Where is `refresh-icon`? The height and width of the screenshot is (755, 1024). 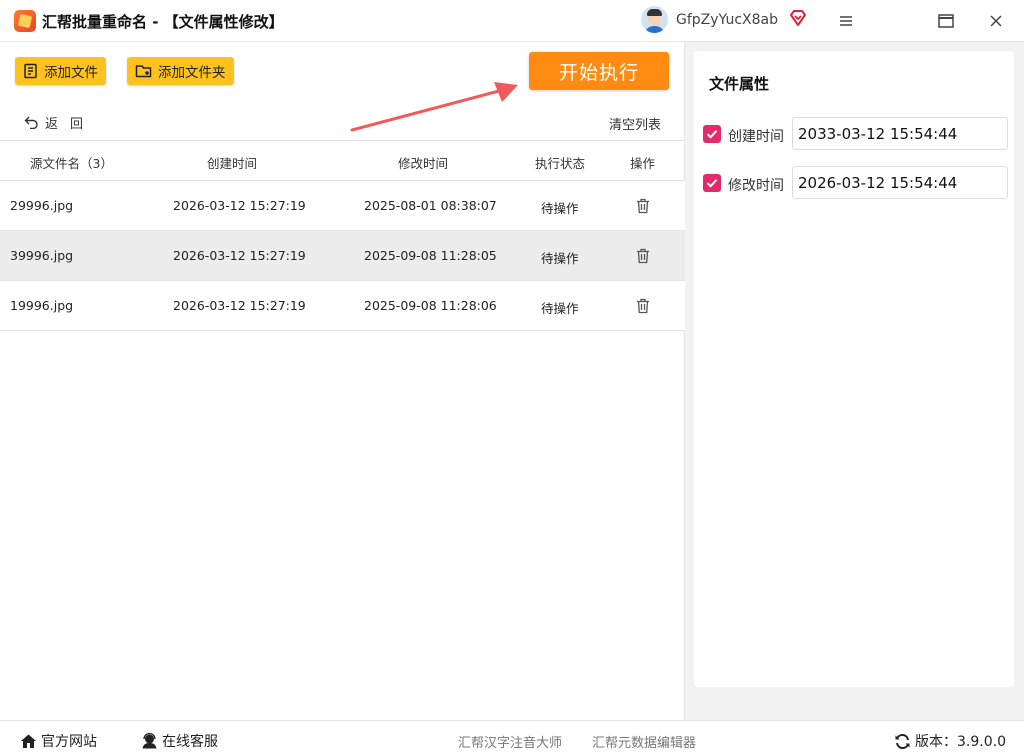 refresh-icon is located at coordinates (902, 741).